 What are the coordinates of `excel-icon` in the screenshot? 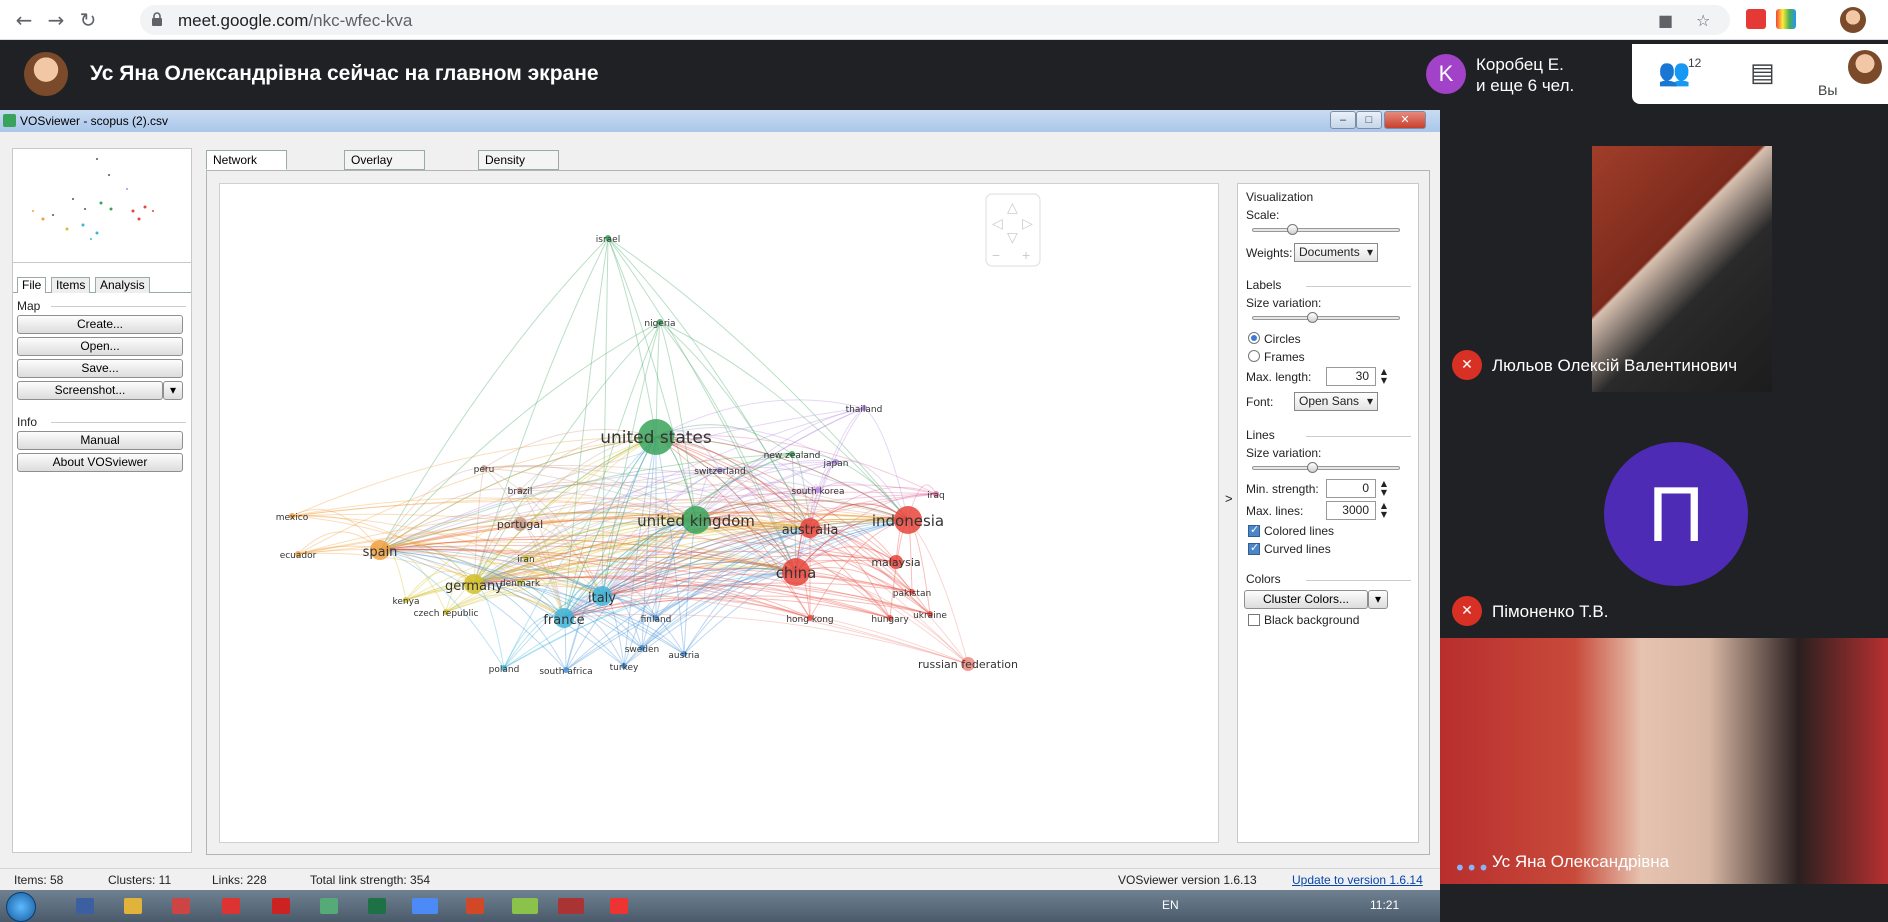 It's located at (377, 906).